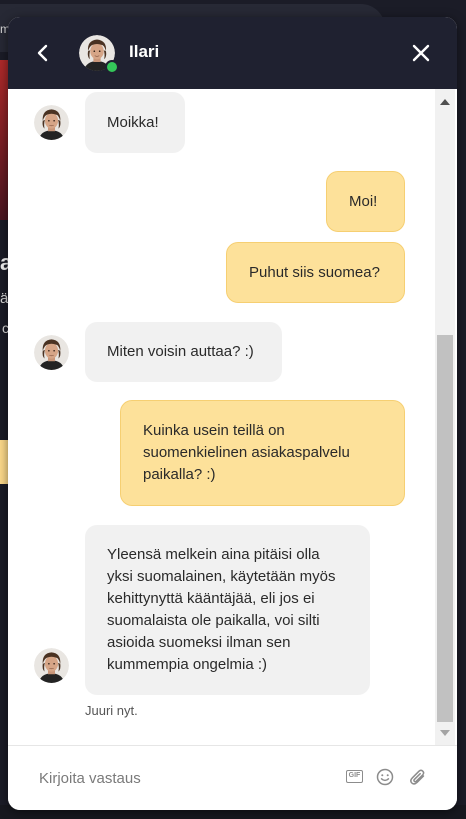 This screenshot has height=819, width=466. I want to click on background-image, so click(4, 140).